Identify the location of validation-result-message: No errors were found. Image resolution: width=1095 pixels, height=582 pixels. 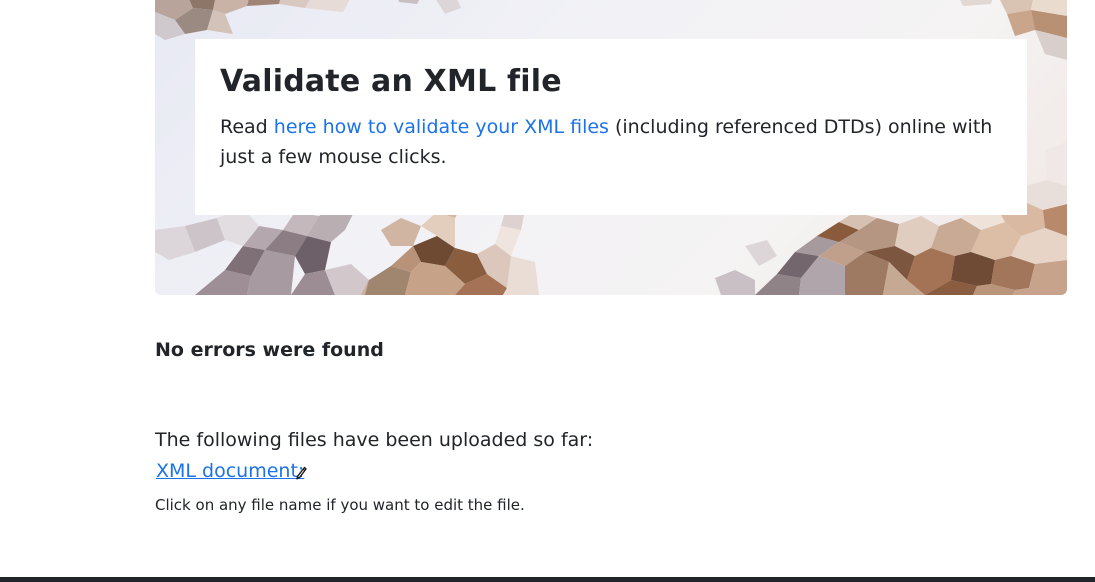
(269, 350).